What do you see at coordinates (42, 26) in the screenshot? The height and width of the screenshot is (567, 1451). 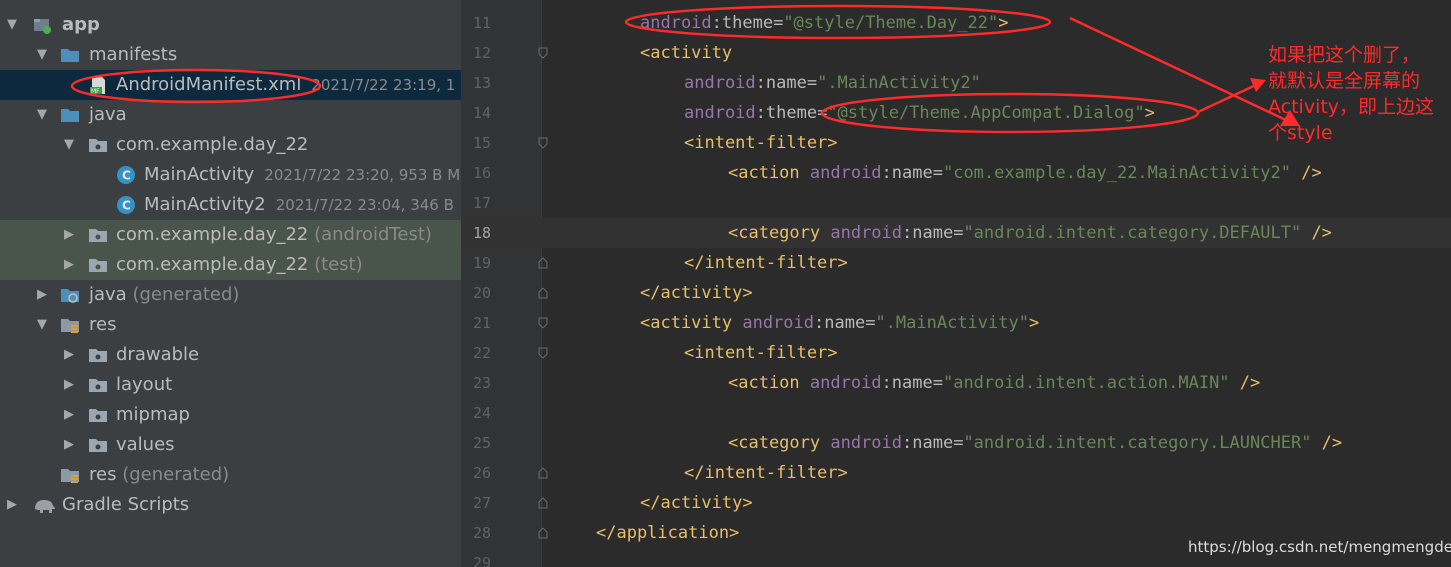 I see `app-module-icon` at bounding box center [42, 26].